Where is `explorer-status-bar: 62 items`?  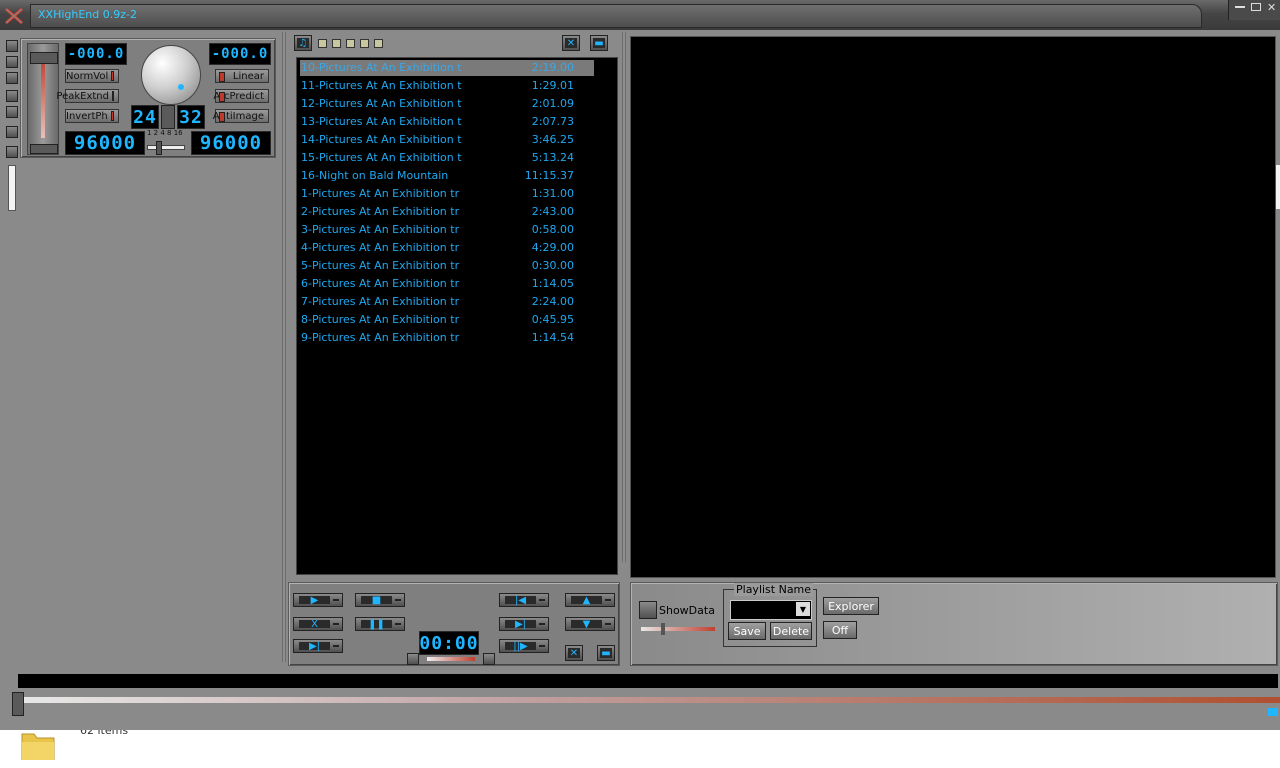
explorer-status-bar: 62 items is located at coordinates (640, 746).